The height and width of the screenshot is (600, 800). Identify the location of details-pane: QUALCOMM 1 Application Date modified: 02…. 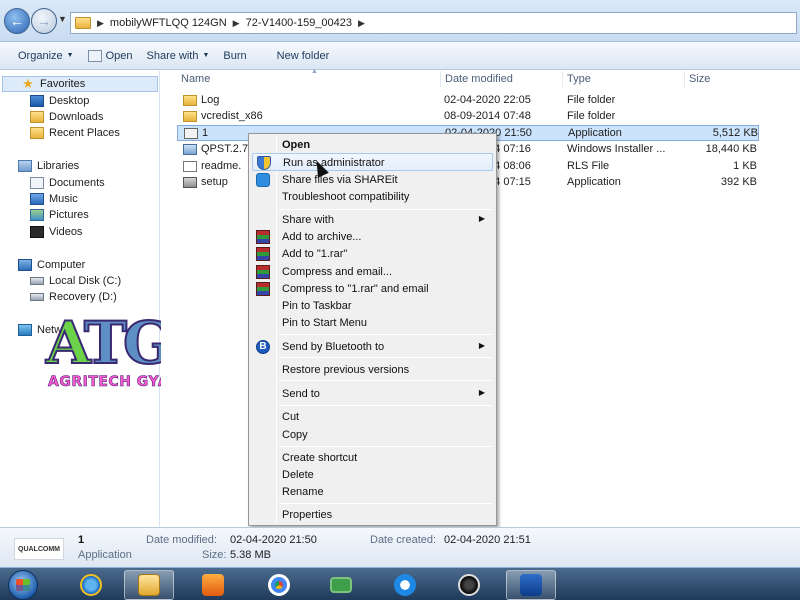
(400, 547).